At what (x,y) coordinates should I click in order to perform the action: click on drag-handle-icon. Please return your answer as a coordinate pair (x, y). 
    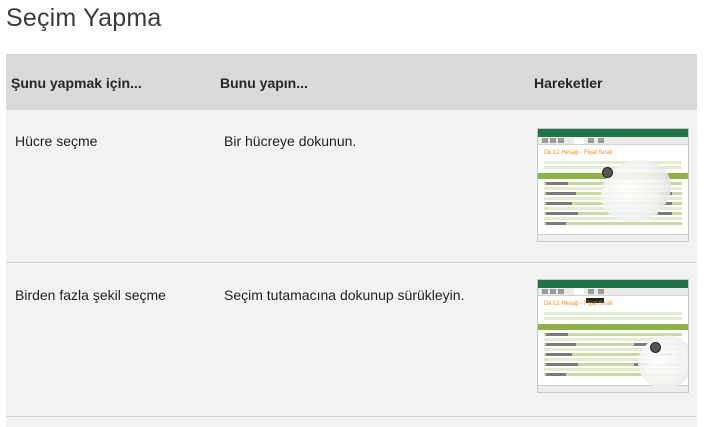
    Looking at the image, I should click on (655, 347).